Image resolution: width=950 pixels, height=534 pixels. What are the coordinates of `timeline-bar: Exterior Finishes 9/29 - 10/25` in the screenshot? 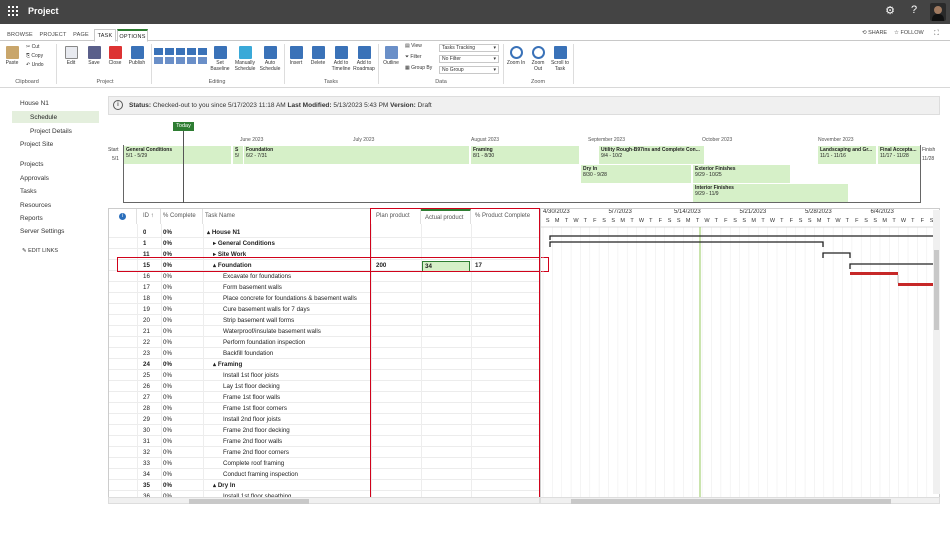 It's located at (741, 174).